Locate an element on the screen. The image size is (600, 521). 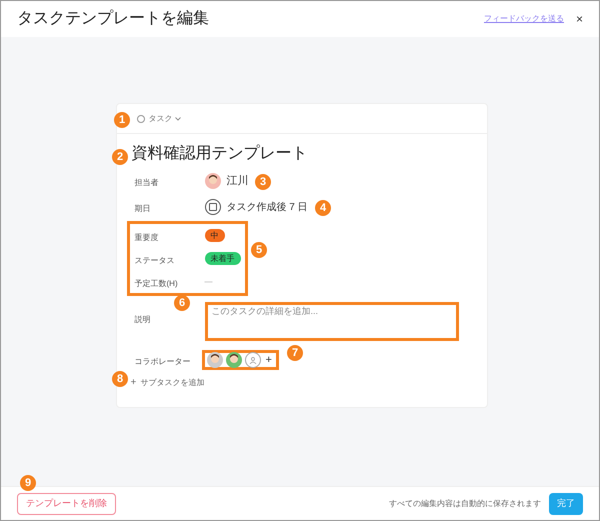
field-label: 説明 is located at coordinates (142, 319).